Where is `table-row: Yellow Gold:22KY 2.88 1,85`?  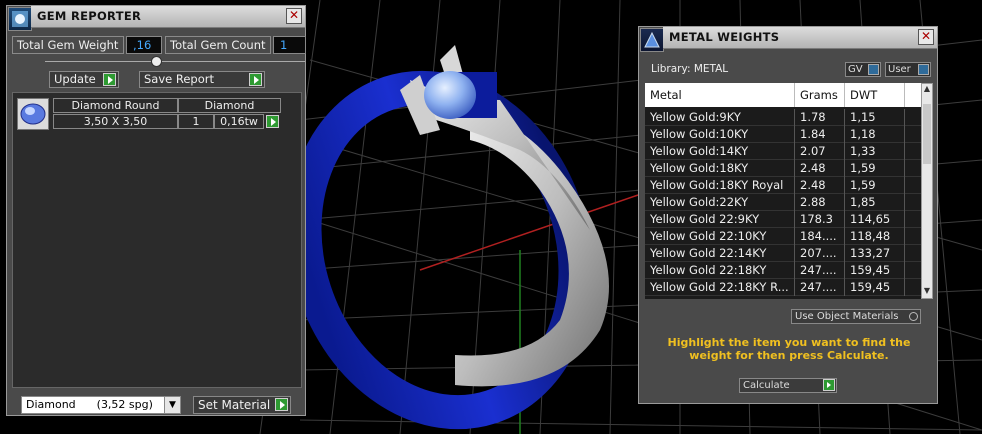
table-row: Yellow Gold:22KY 2.88 1,85 is located at coordinates (783, 202).